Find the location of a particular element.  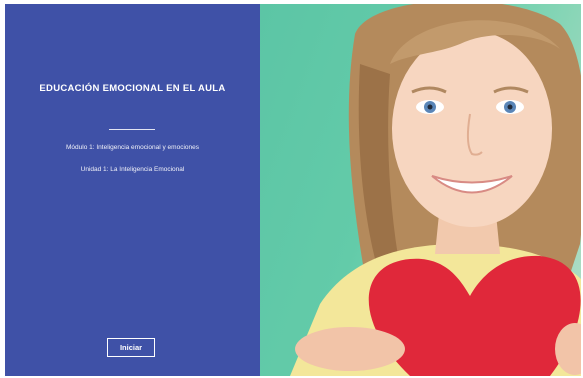

unit-label: Unidad 1: La Inteligencia Emocional is located at coordinates (132, 169).